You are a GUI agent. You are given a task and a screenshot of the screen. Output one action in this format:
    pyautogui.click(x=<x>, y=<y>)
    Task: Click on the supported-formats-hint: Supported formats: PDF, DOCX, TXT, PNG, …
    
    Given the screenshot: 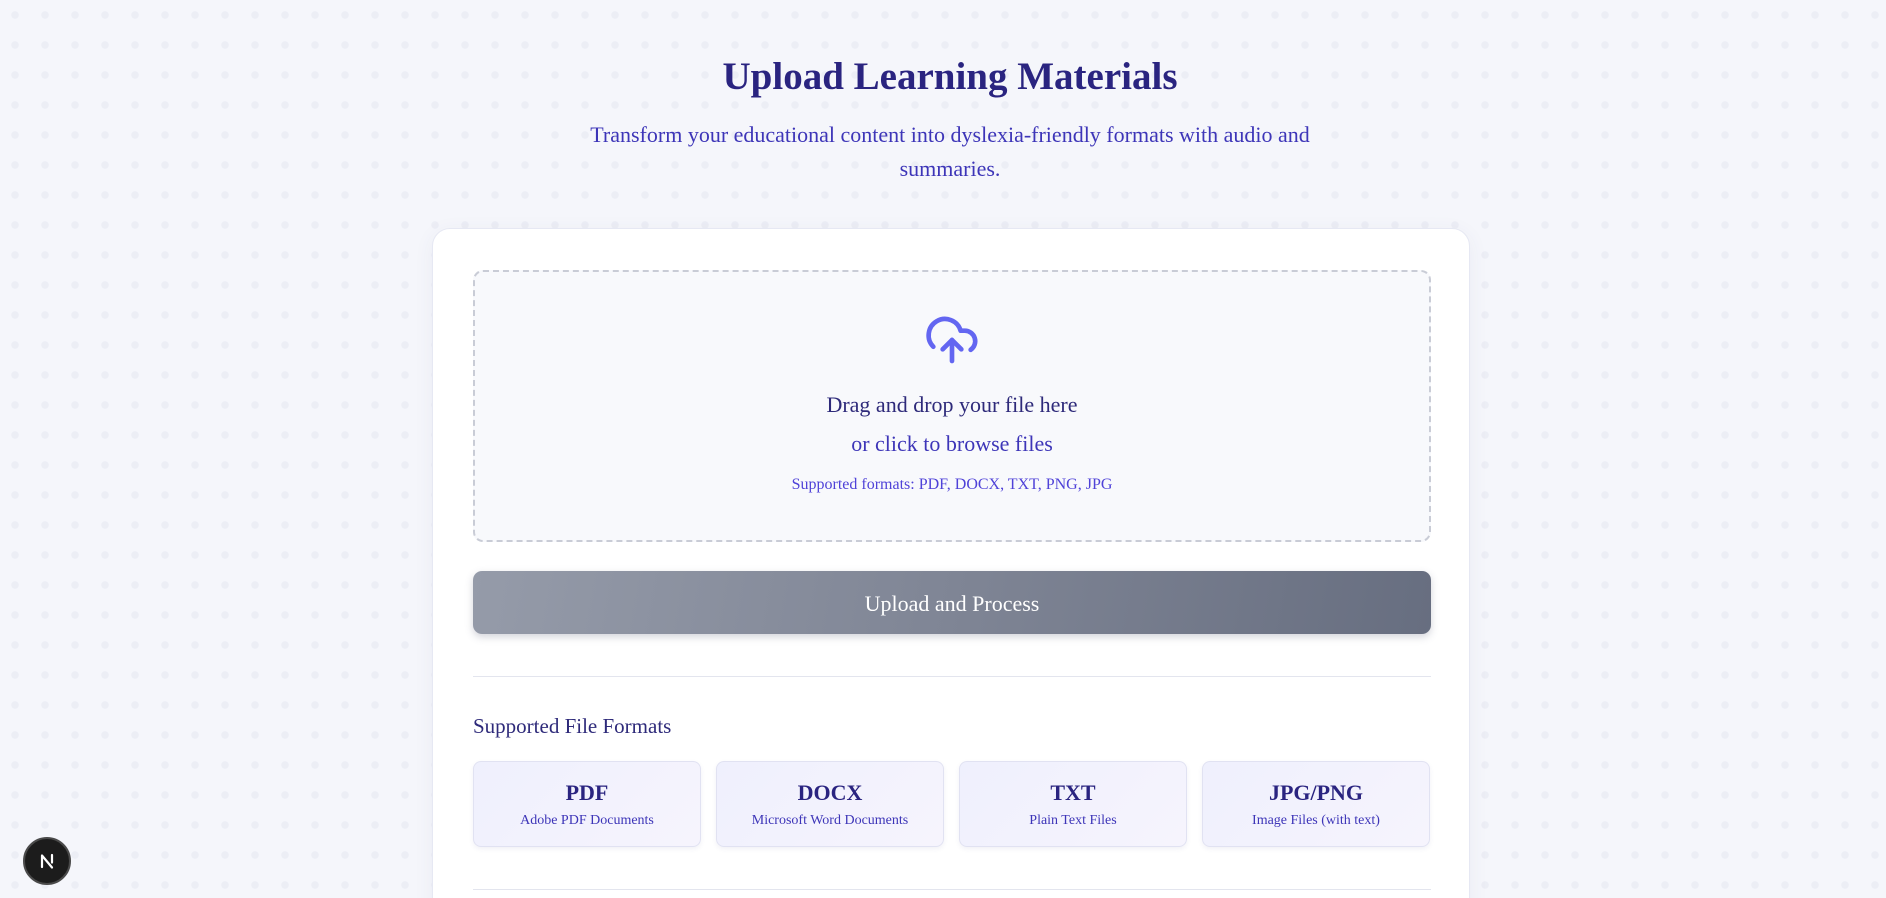 What is the action you would take?
    pyautogui.click(x=952, y=484)
    